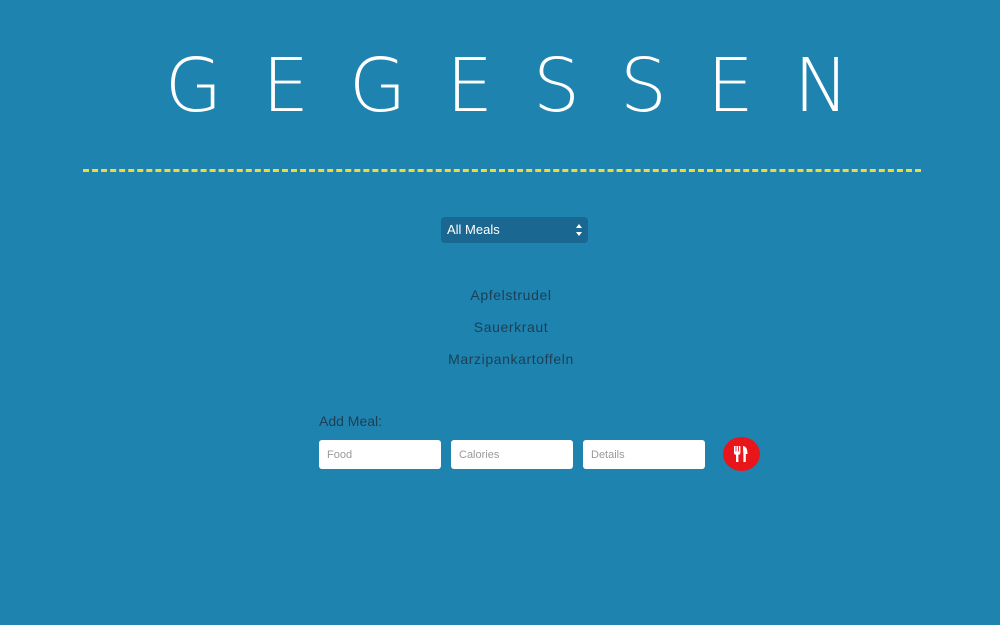 Image resolution: width=1000 pixels, height=625 pixels. I want to click on meal-filter-value: All Meals, so click(473, 229).